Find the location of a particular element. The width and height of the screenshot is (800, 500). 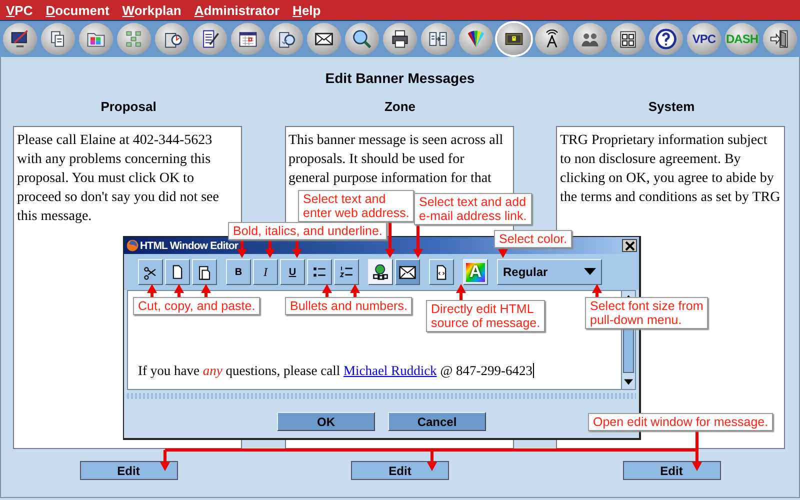

help-icon is located at coordinates (666, 39).